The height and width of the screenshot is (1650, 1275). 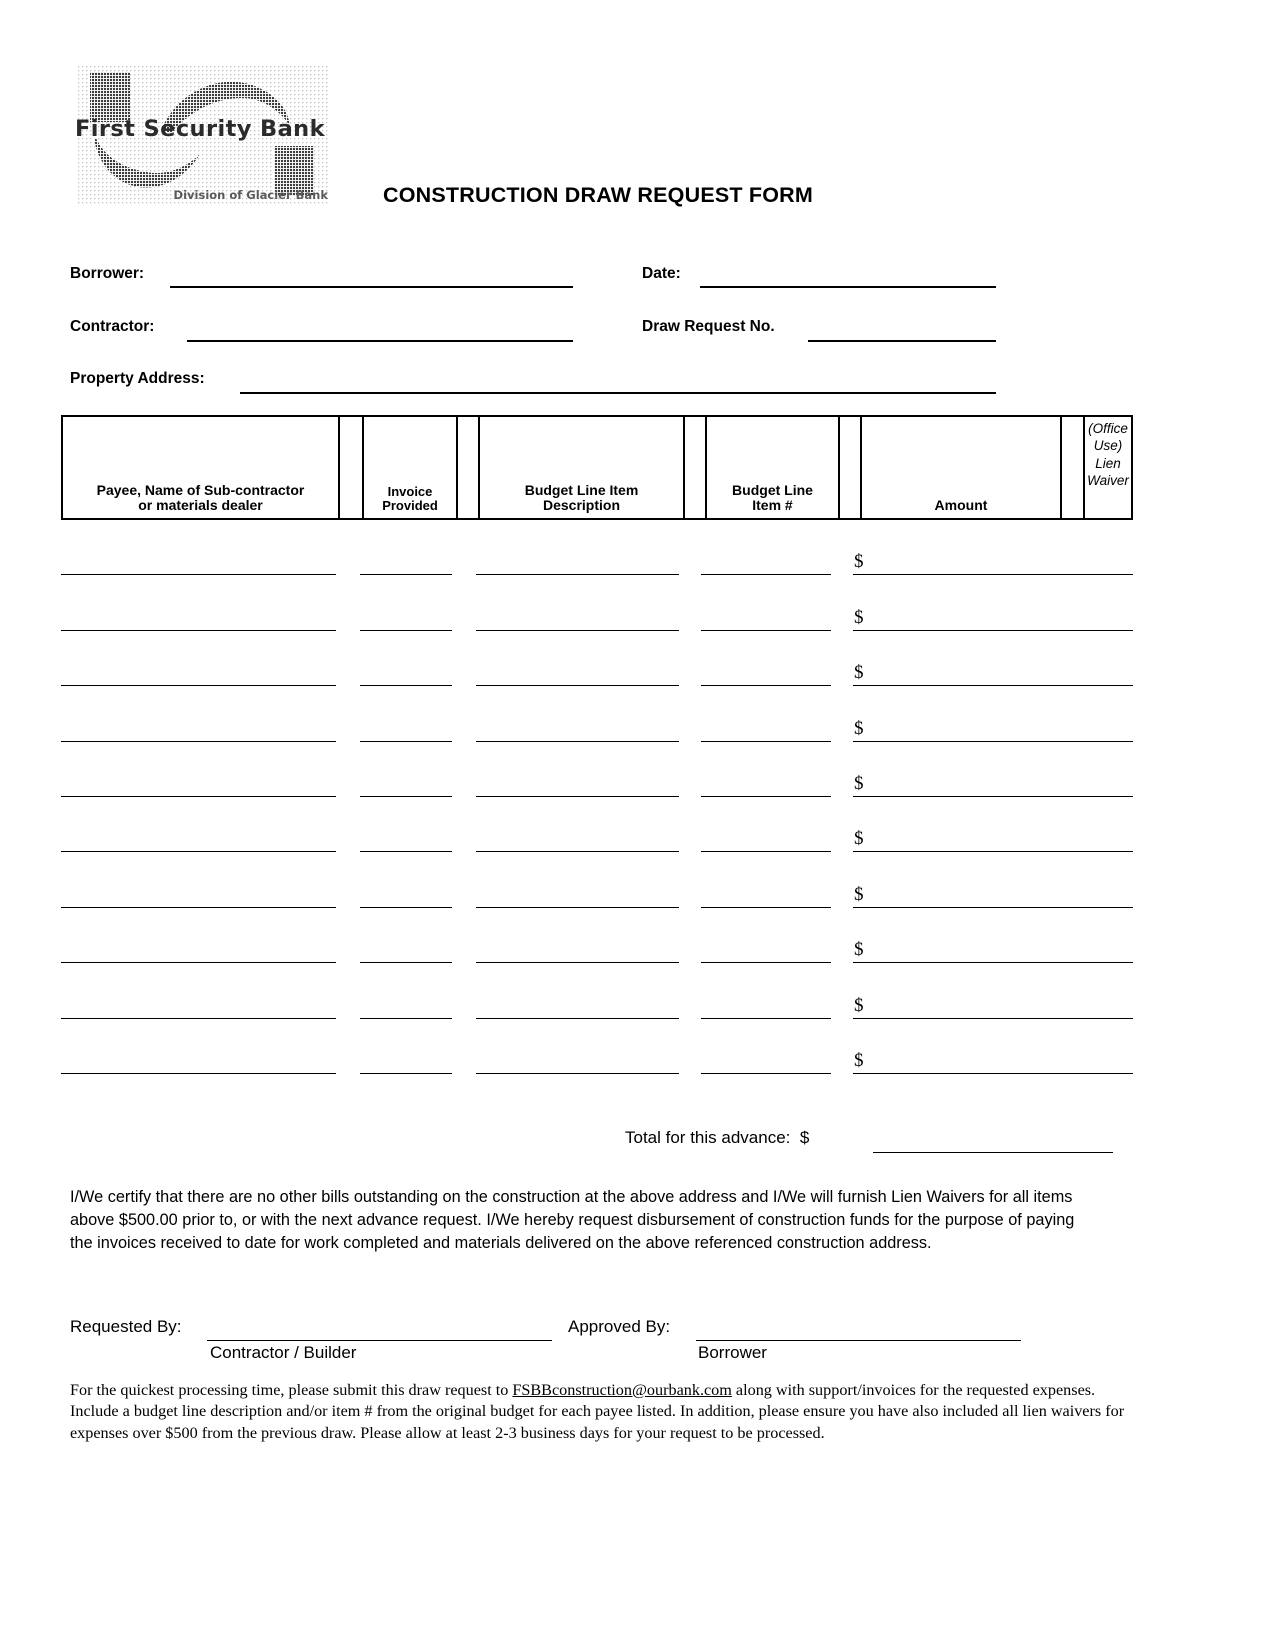 I want to click on th-office-line1: (Office, so click(x=1108, y=428).